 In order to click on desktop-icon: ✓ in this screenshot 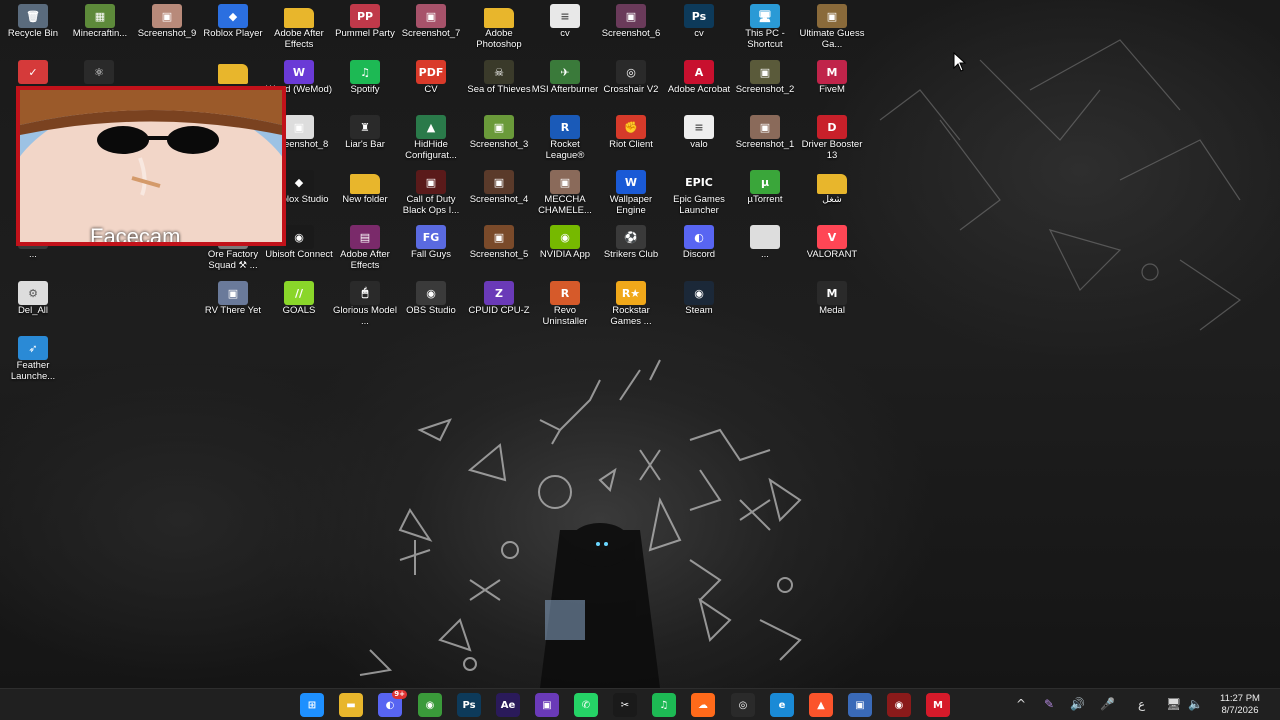, I will do `click(33, 72)`.